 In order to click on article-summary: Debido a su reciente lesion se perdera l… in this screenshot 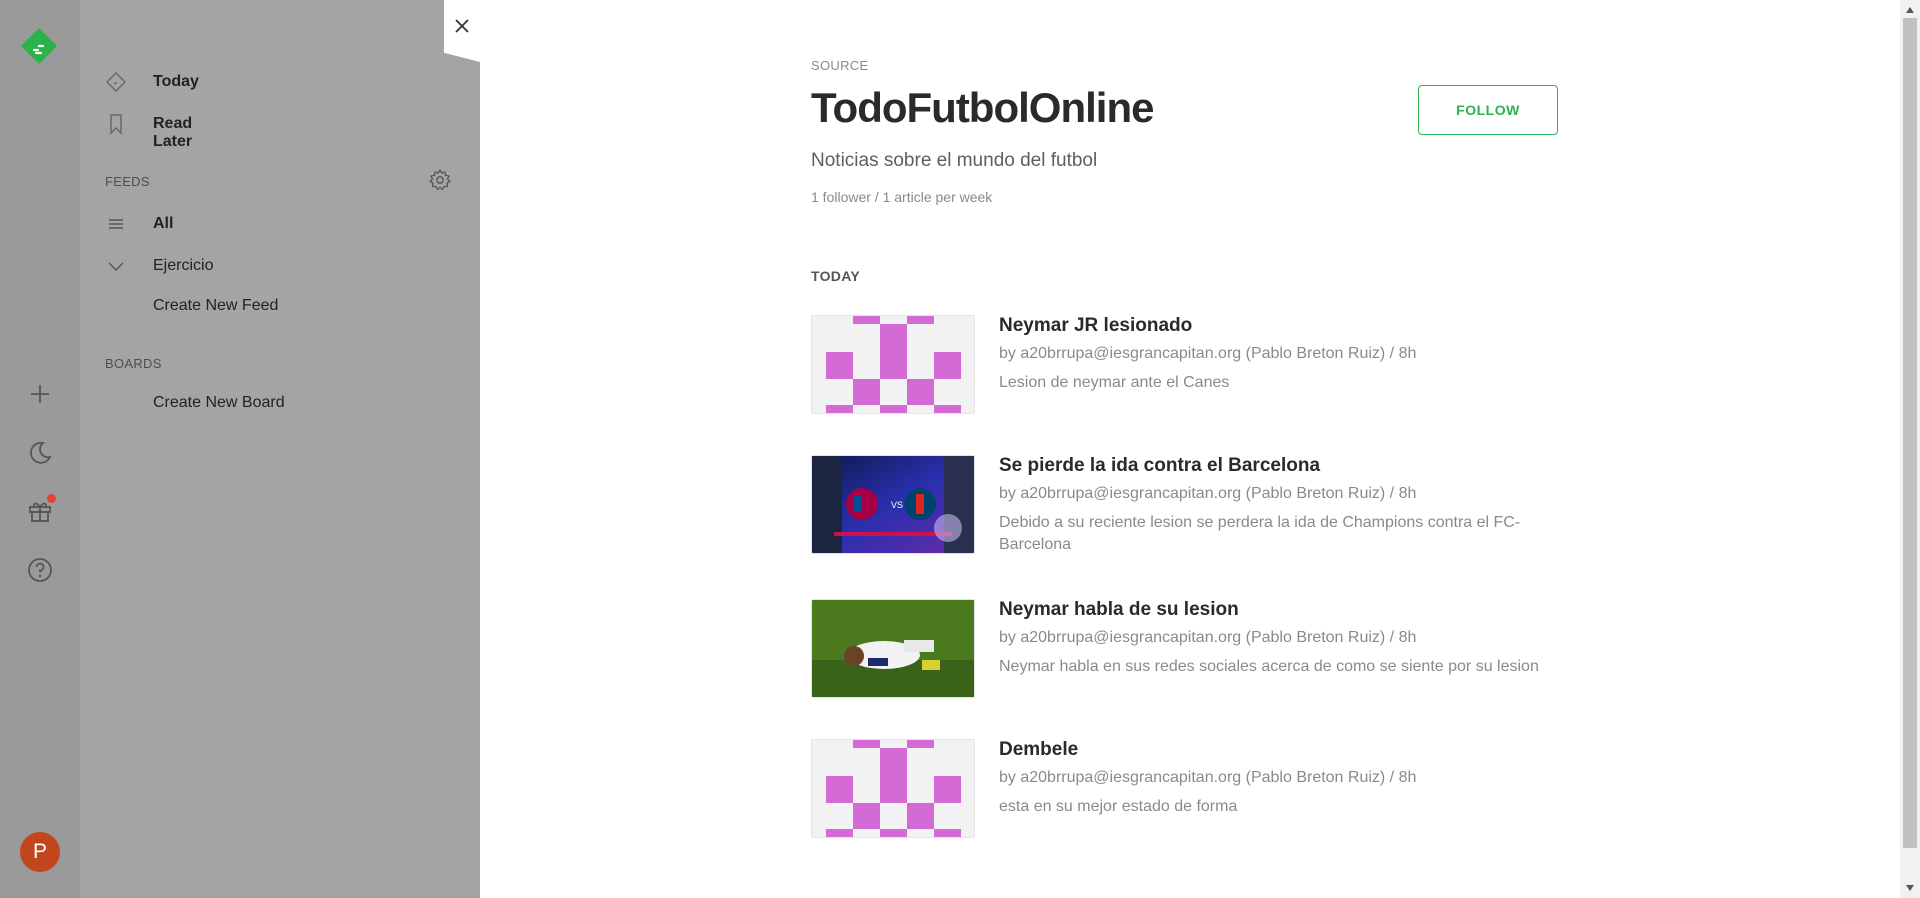, I will do `click(1260, 533)`.